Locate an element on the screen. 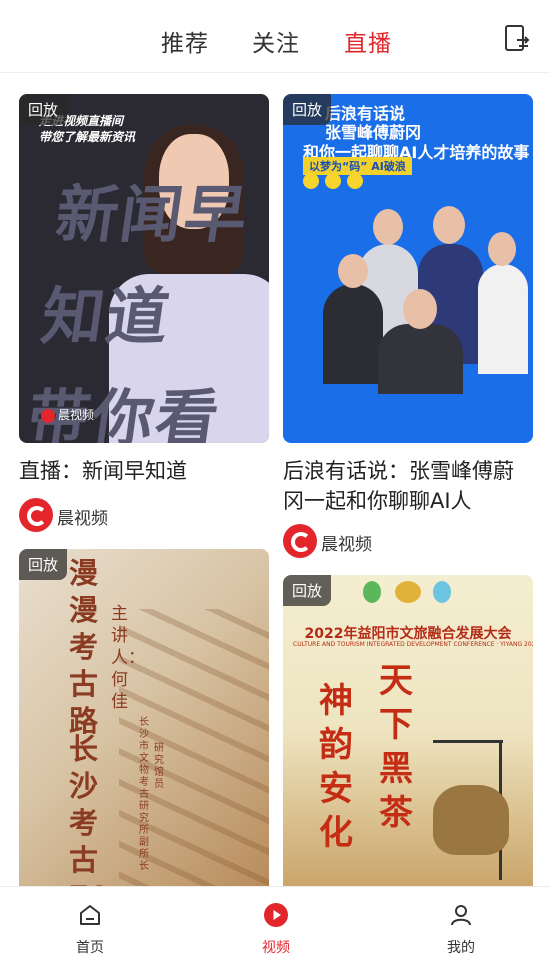 This screenshot has height=961, width=550. thumb-speaker: 主讲人：何佳 is located at coordinates (128, 658).